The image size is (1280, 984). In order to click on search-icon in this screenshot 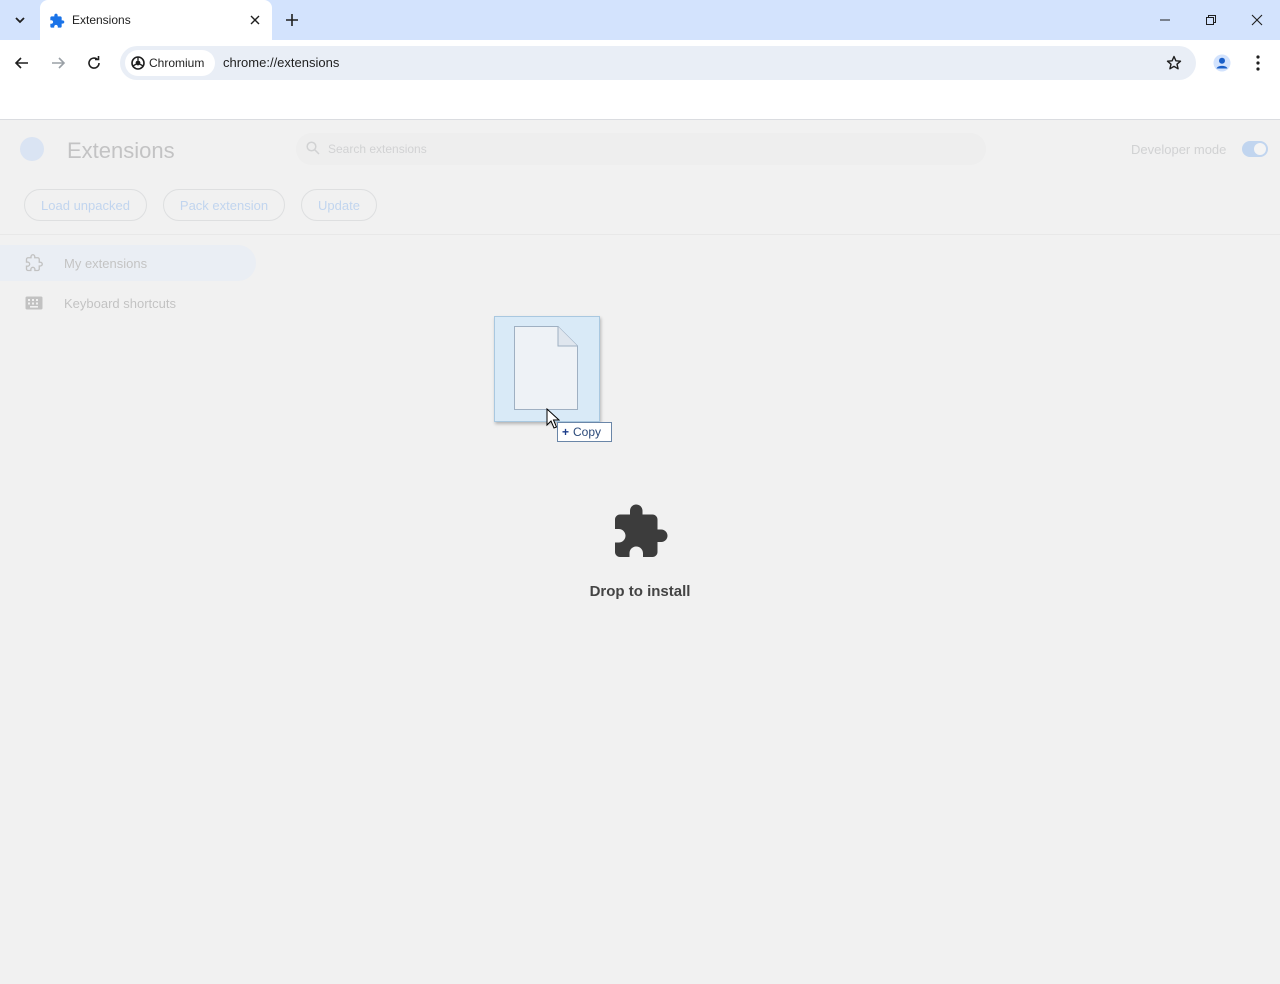, I will do `click(313, 148)`.